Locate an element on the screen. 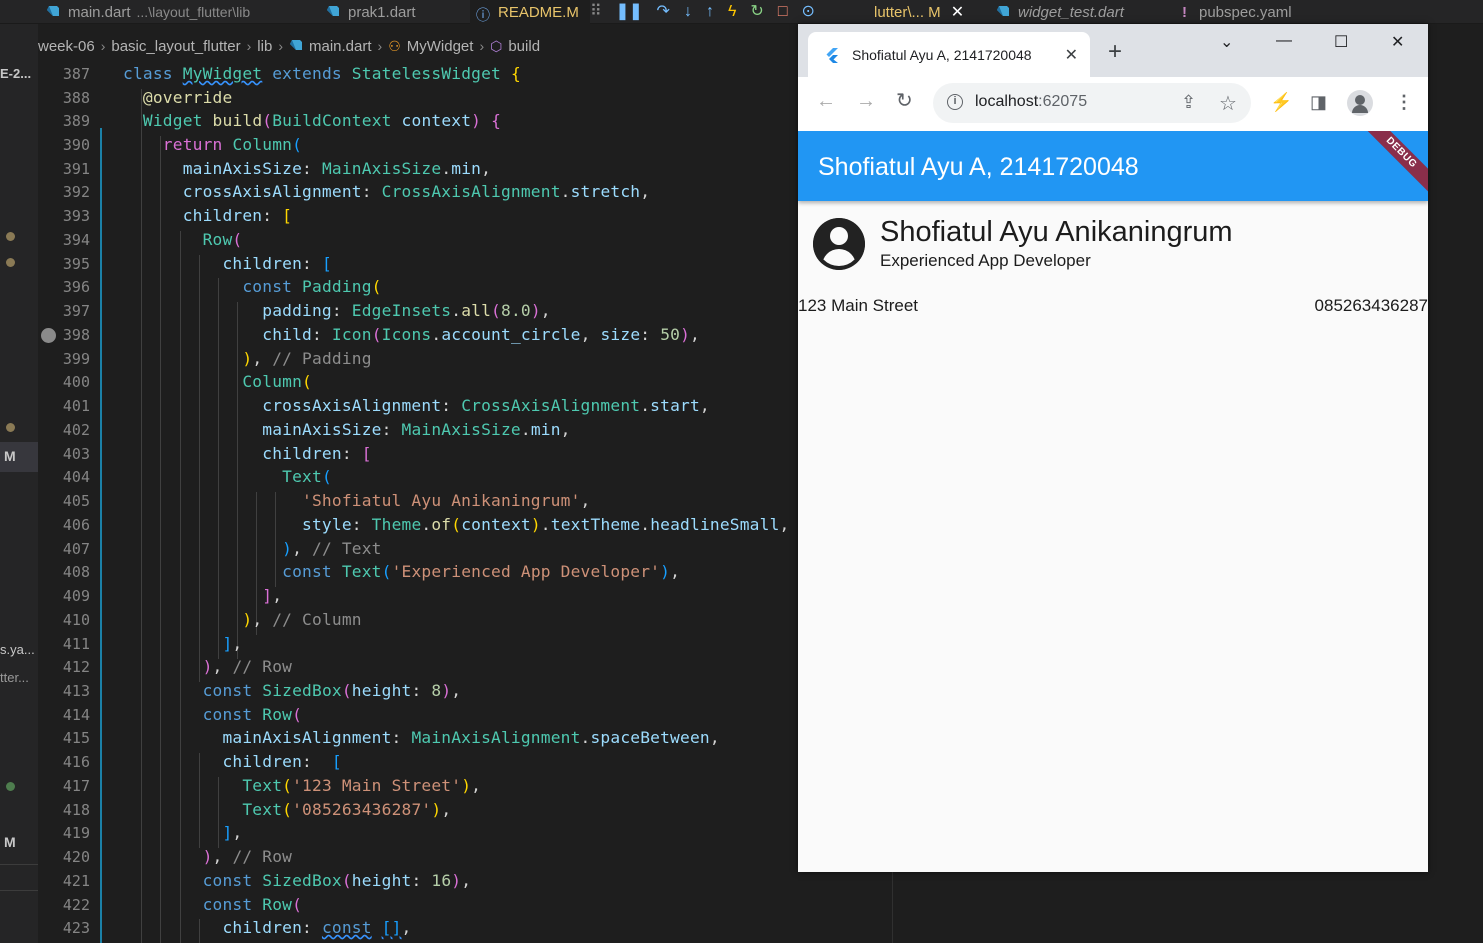  code-line: ), // Padding is located at coordinates (247, 358).